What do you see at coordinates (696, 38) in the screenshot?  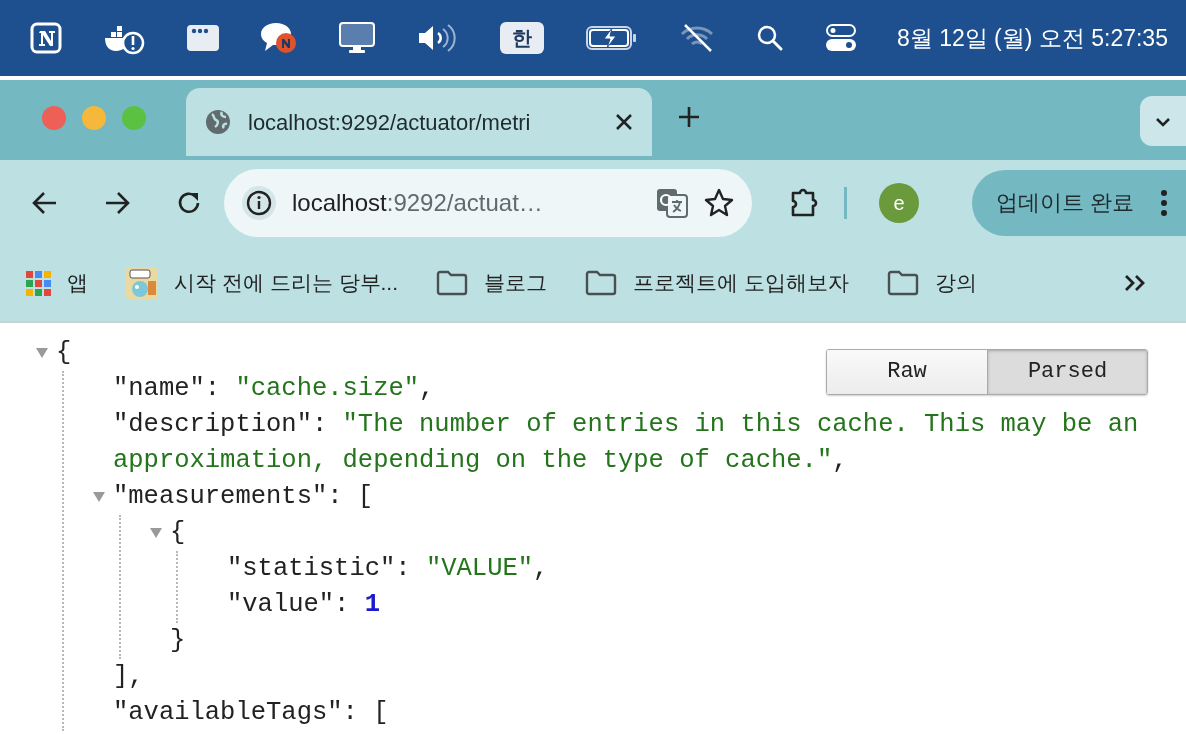 I see `wifi-off-icon` at bounding box center [696, 38].